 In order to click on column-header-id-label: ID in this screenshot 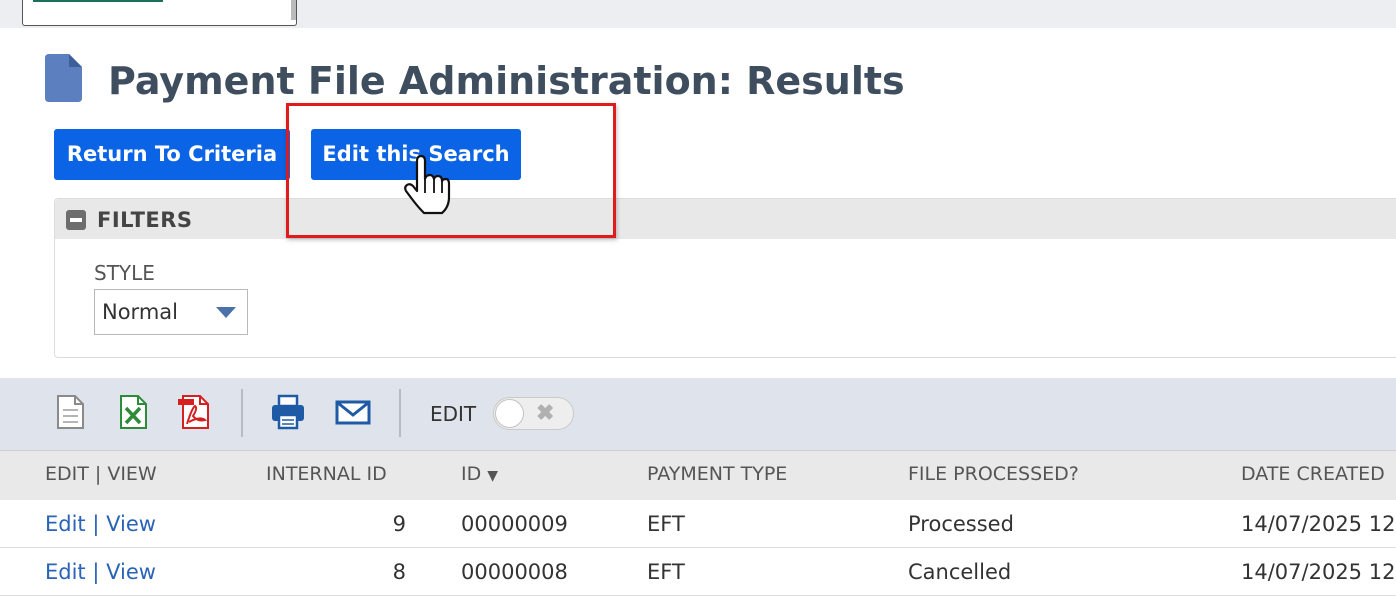, I will do `click(471, 474)`.